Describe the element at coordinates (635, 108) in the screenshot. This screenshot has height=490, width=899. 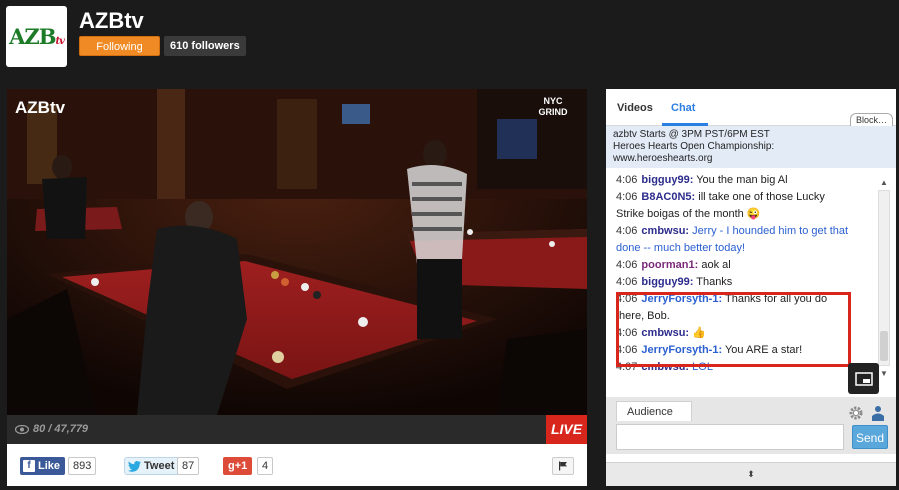
I see `tab-videos: Videos` at that location.